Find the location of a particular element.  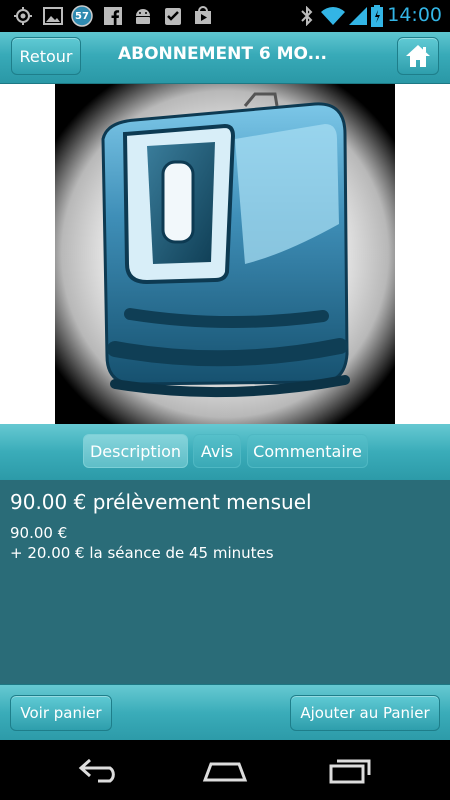

gps-icon is located at coordinates (23, 16).